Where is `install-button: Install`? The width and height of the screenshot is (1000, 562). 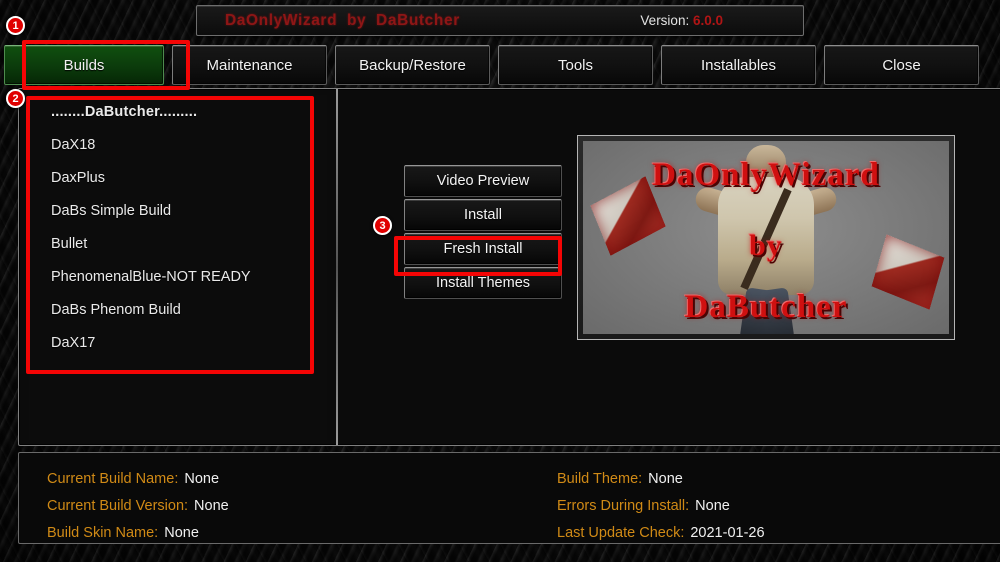 install-button: Install is located at coordinates (483, 215).